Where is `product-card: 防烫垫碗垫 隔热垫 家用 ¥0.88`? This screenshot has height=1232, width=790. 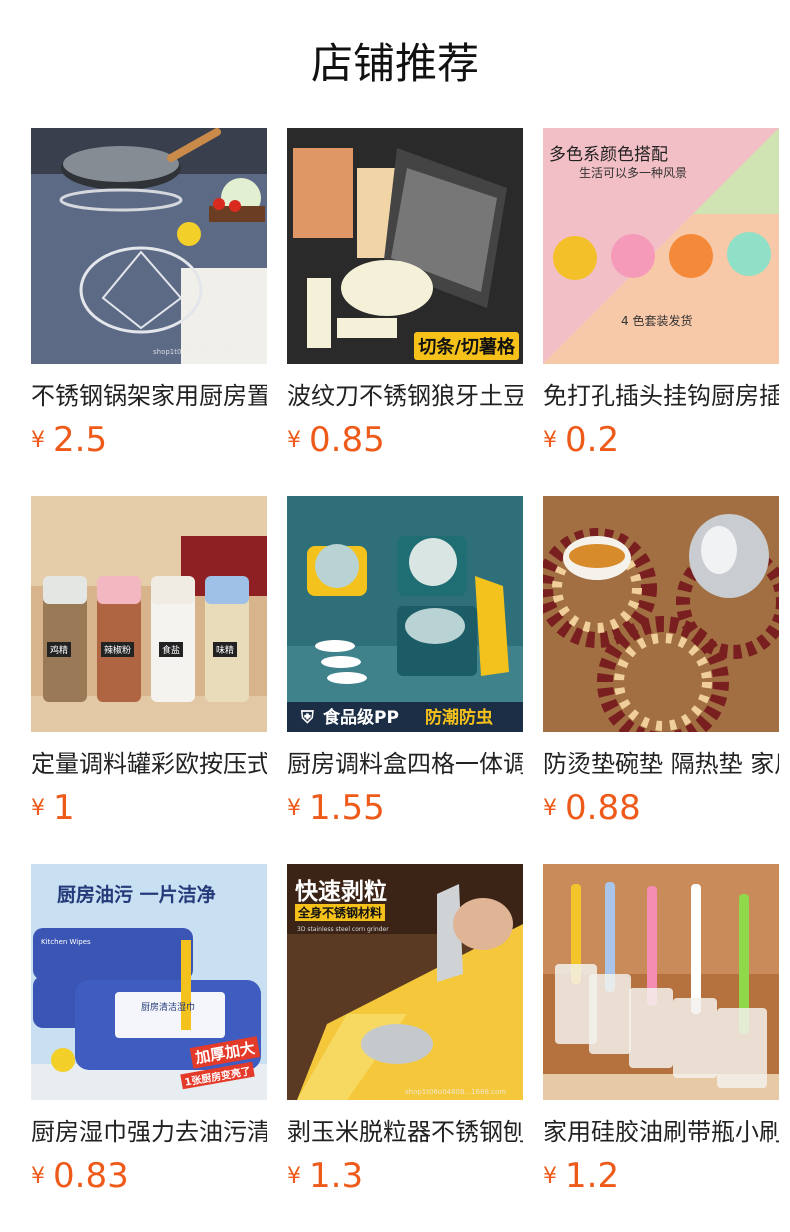 product-card: 防烫垫碗垫 隔热垫 家用 ¥0.88 is located at coordinates (661, 665).